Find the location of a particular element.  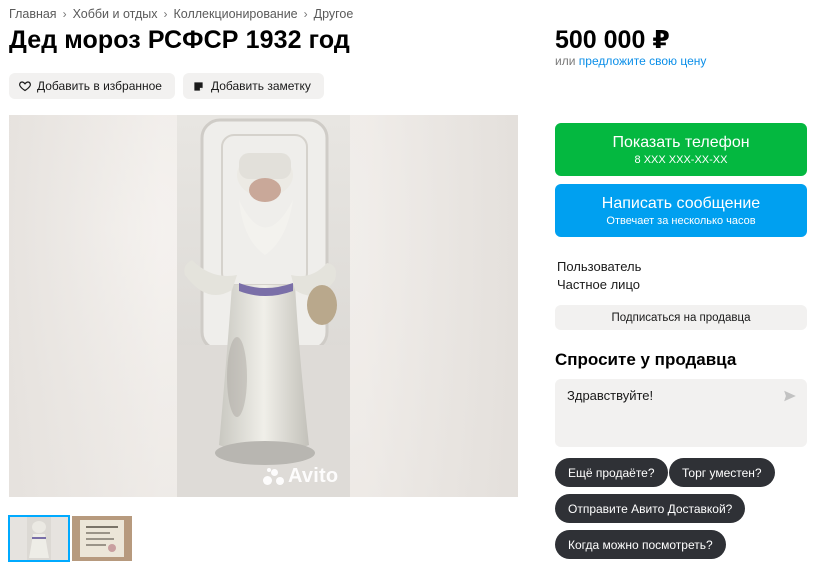

ask-seller-message-text: Здравствуйте! is located at coordinates (610, 395).